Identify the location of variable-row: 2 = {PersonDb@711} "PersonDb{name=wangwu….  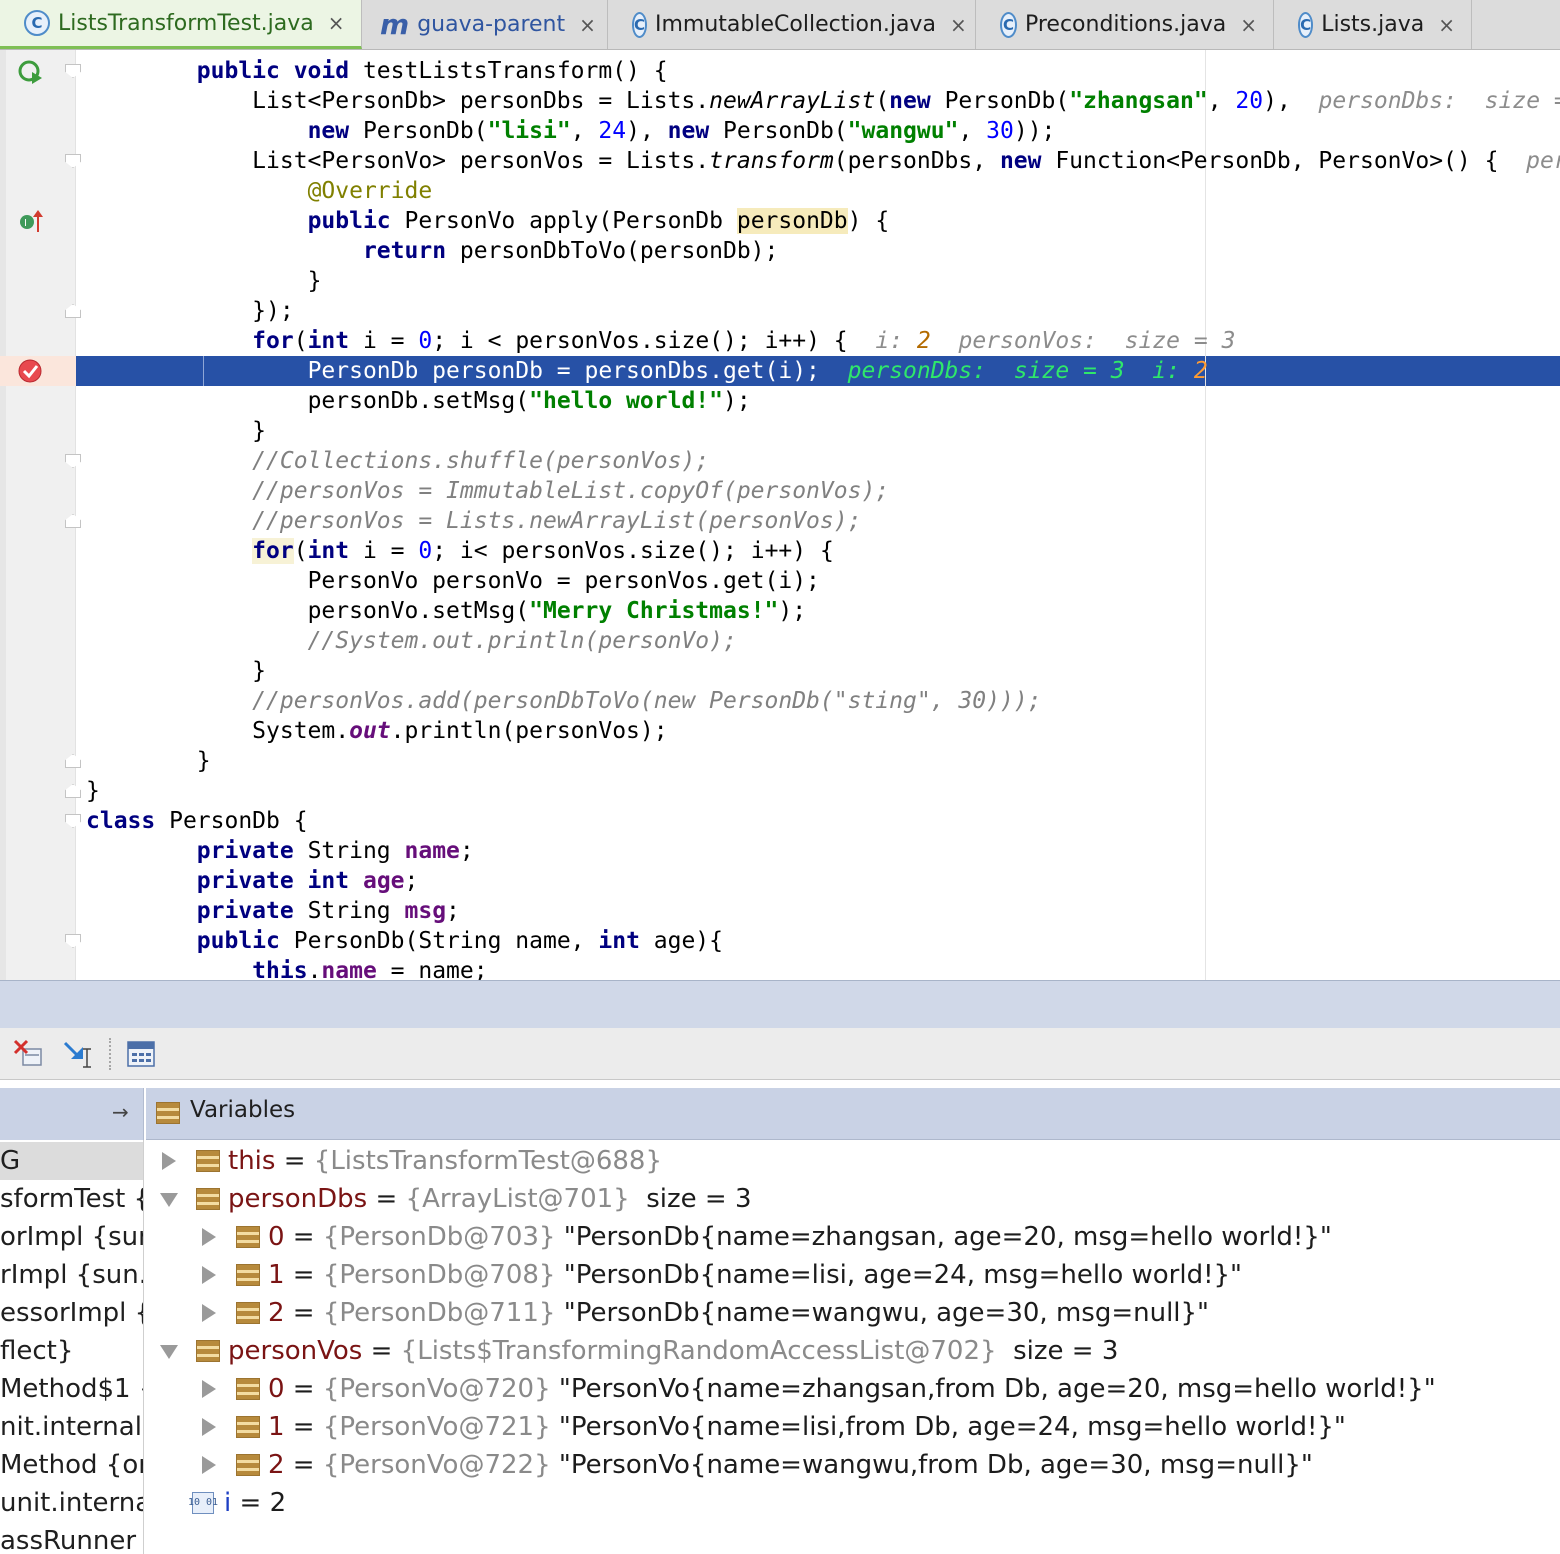
(700, 1313).